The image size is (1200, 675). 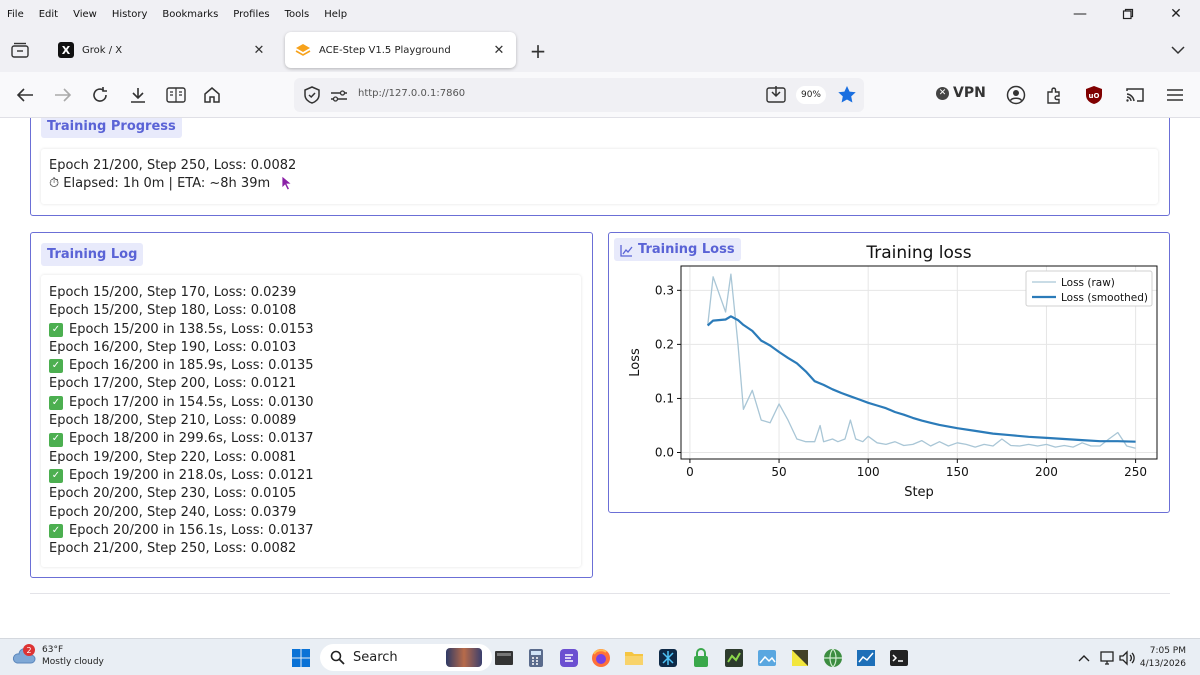 I want to click on firefox-icon, so click(x=601, y=658).